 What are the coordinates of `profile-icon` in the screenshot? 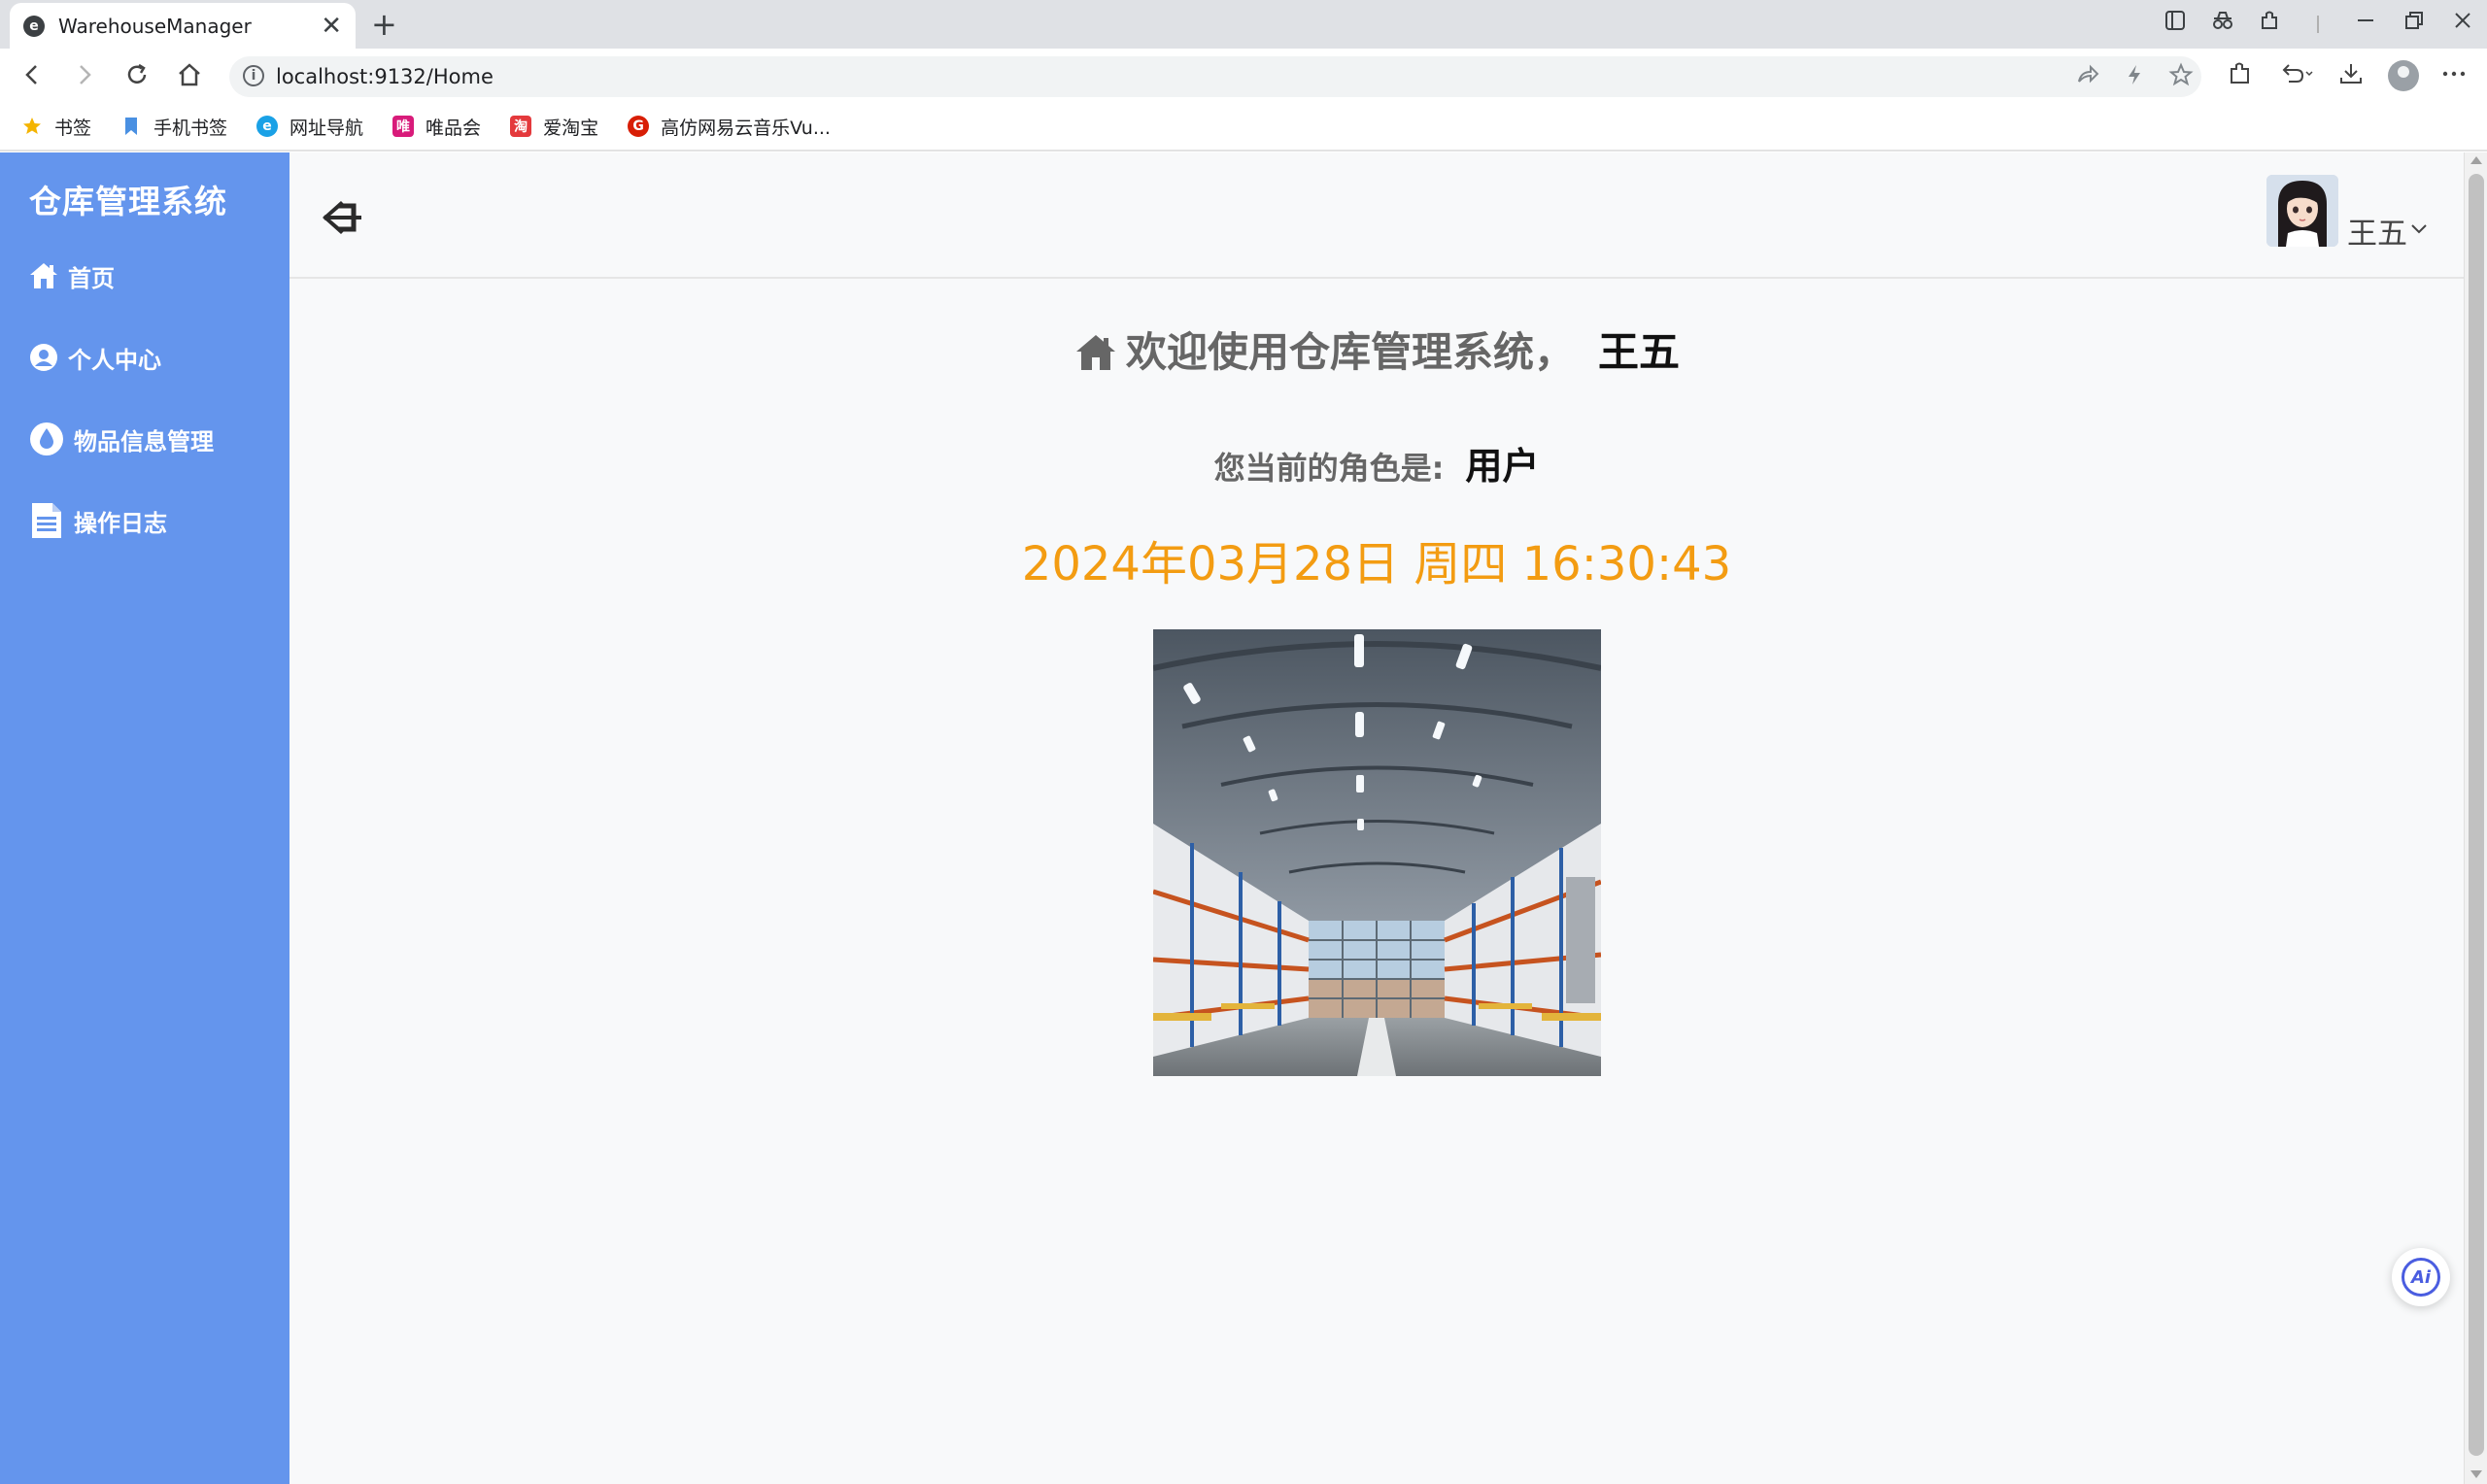 It's located at (2403, 76).